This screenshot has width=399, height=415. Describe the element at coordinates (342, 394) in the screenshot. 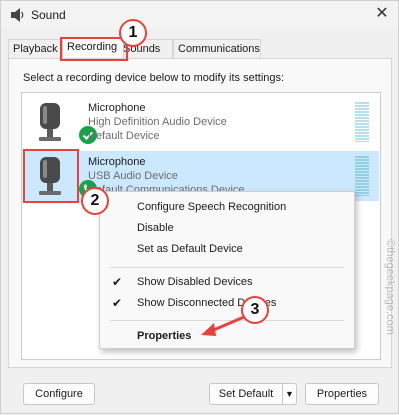

I see `properties-button: Properties` at that location.